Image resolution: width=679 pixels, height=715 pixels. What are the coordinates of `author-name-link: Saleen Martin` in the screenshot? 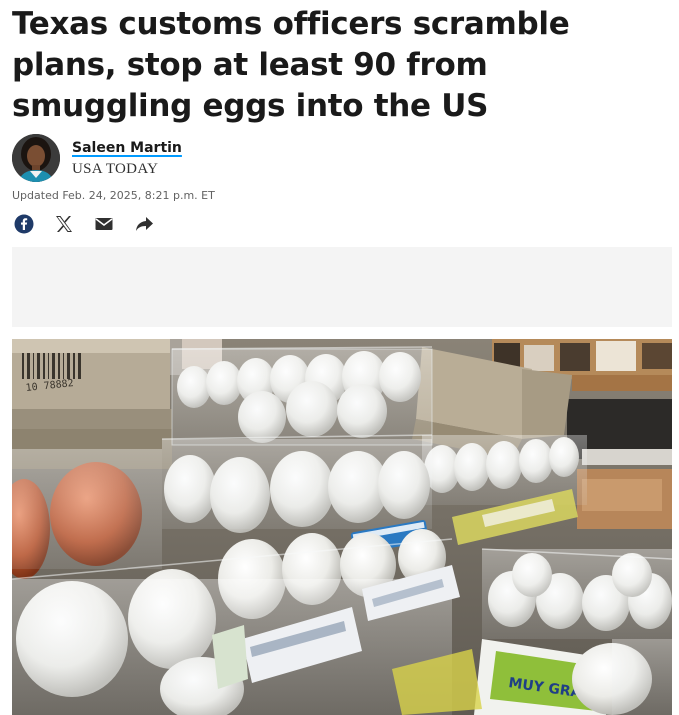 It's located at (127, 148).